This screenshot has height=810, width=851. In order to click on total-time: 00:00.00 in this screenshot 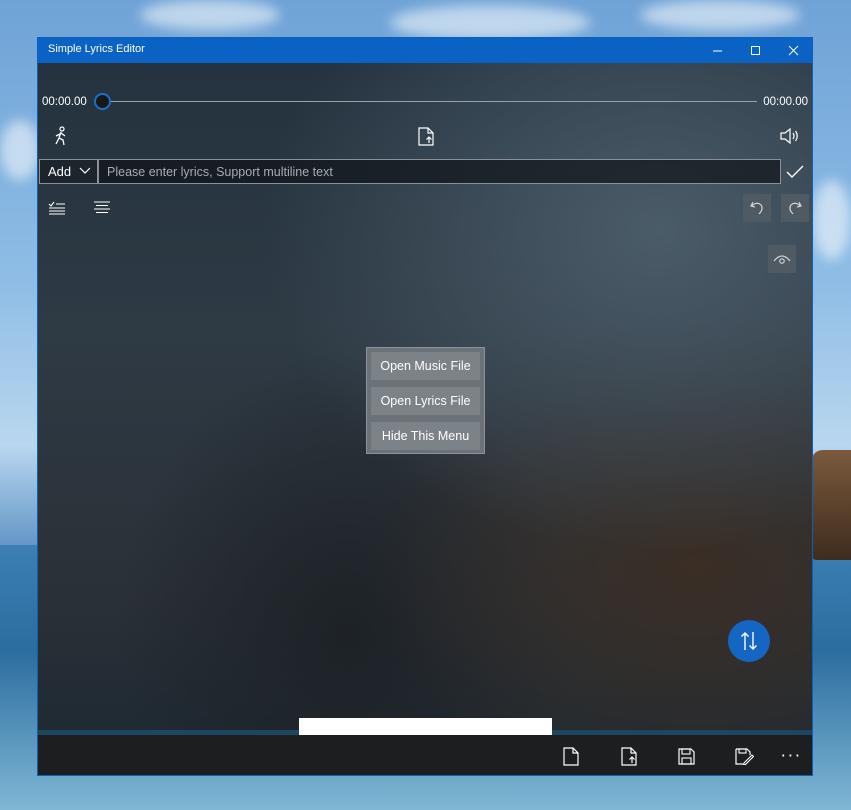, I will do `click(785, 102)`.